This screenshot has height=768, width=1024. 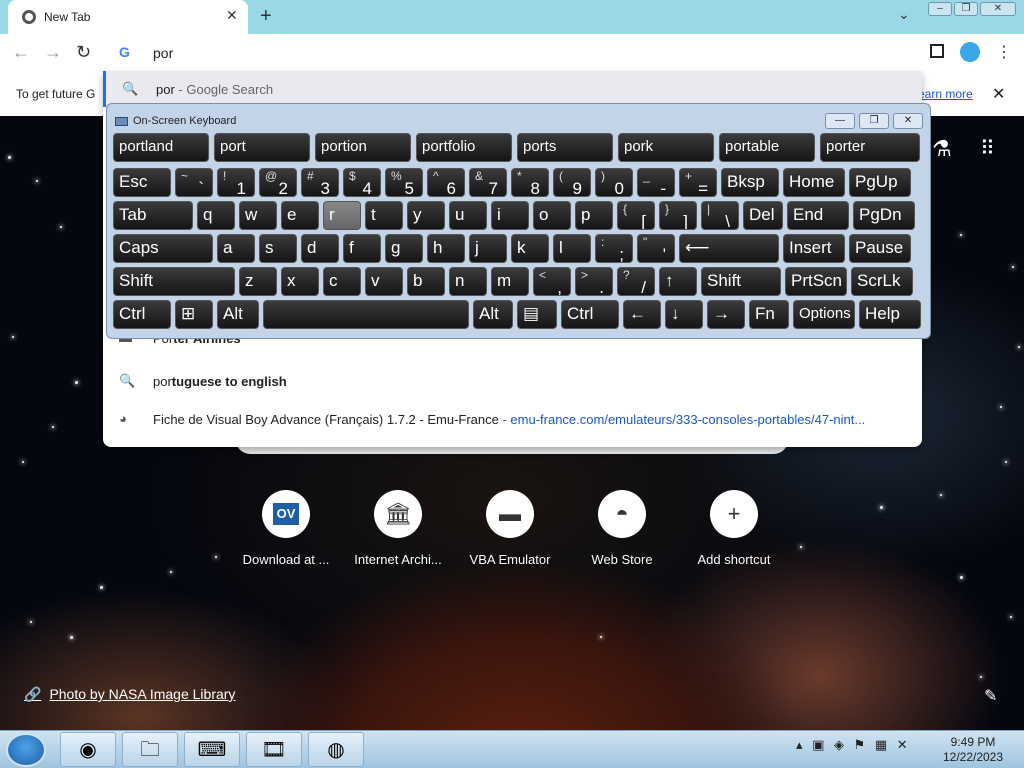 I want to click on address-input: por, so click(x=163, y=53).